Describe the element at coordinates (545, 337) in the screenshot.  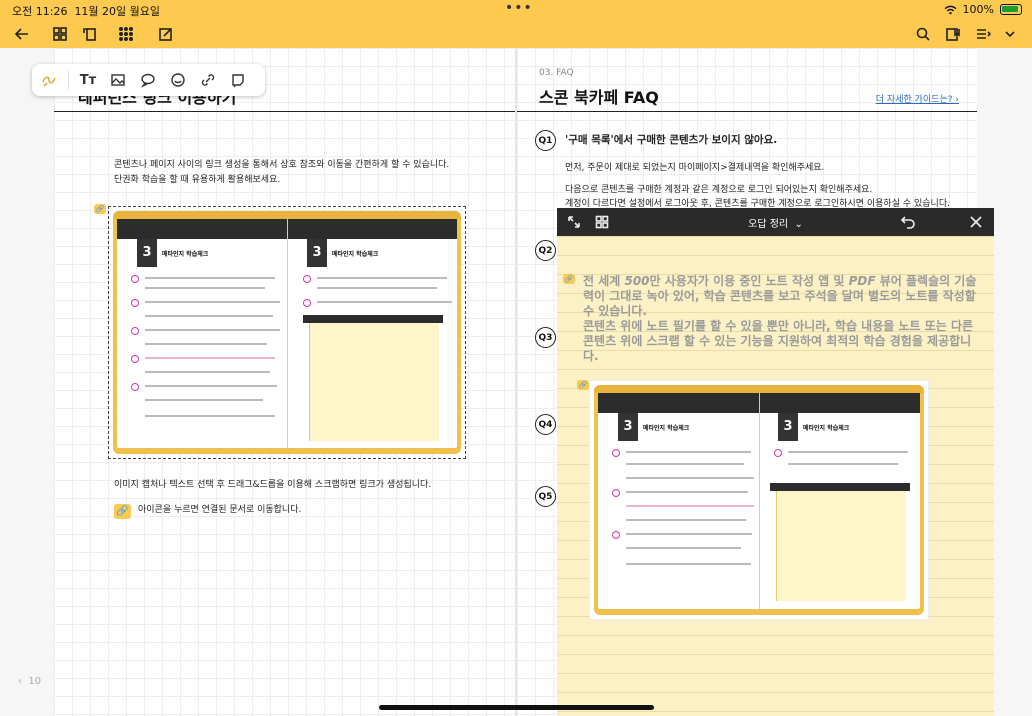
I see `q3-marker: Q3` at that location.